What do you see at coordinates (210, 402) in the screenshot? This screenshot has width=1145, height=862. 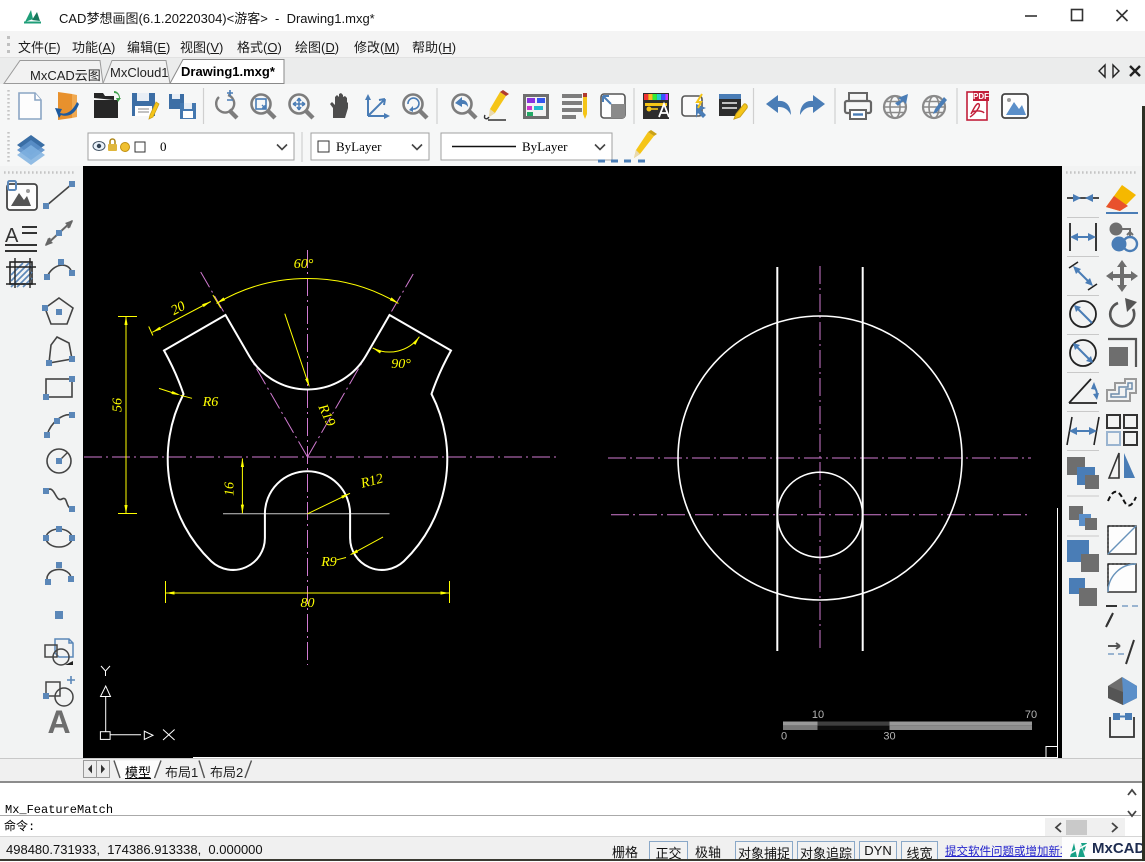 I see `svg-text: R6` at bounding box center [210, 402].